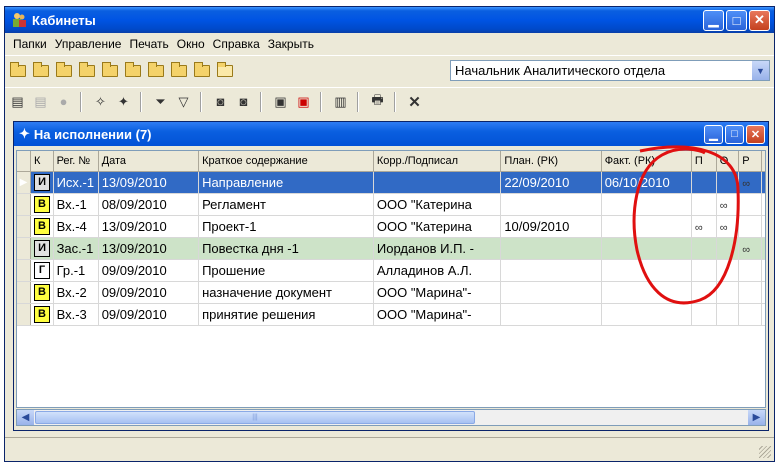 This screenshot has height=462, width=775. Describe the element at coordinates (391, 134) in the screenshot. I see `child-title-bar: ✦ На исполнении (7) ▁ □ ✕` at that location.